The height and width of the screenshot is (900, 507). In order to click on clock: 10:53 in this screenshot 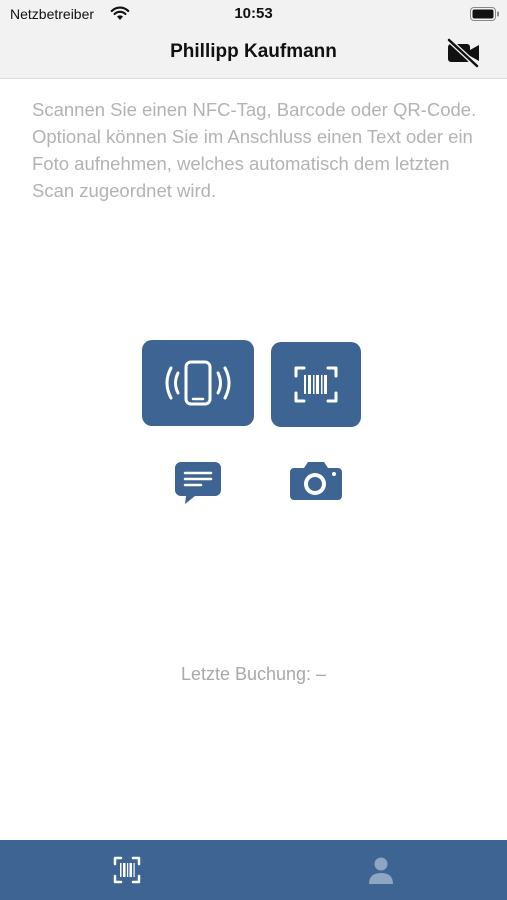, I will do `click(253, 13)`.